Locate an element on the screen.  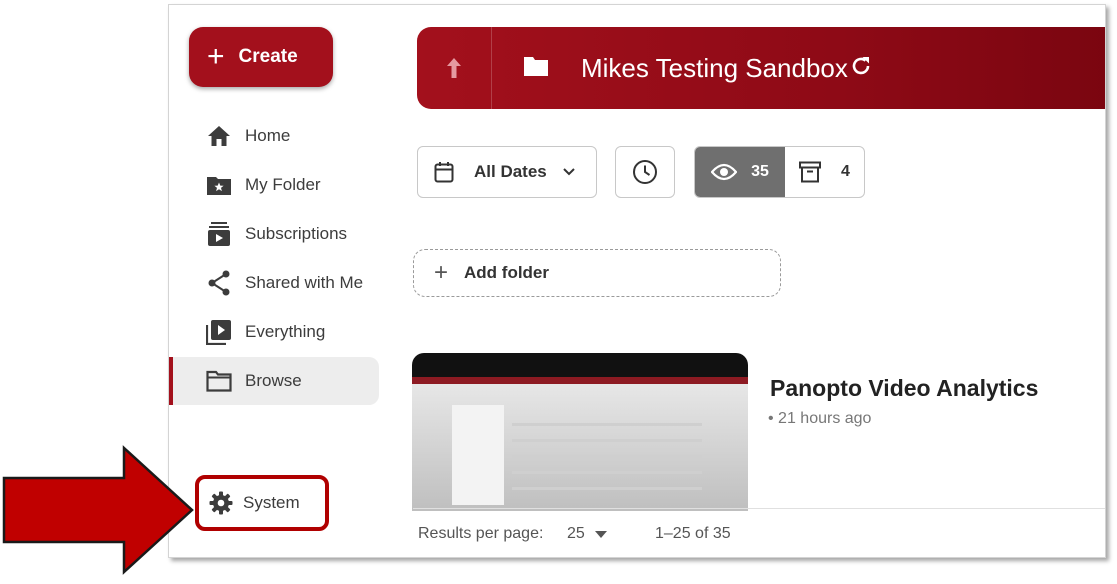
archived-sessions-toggle: 4 is located at coordinates (824, 172).